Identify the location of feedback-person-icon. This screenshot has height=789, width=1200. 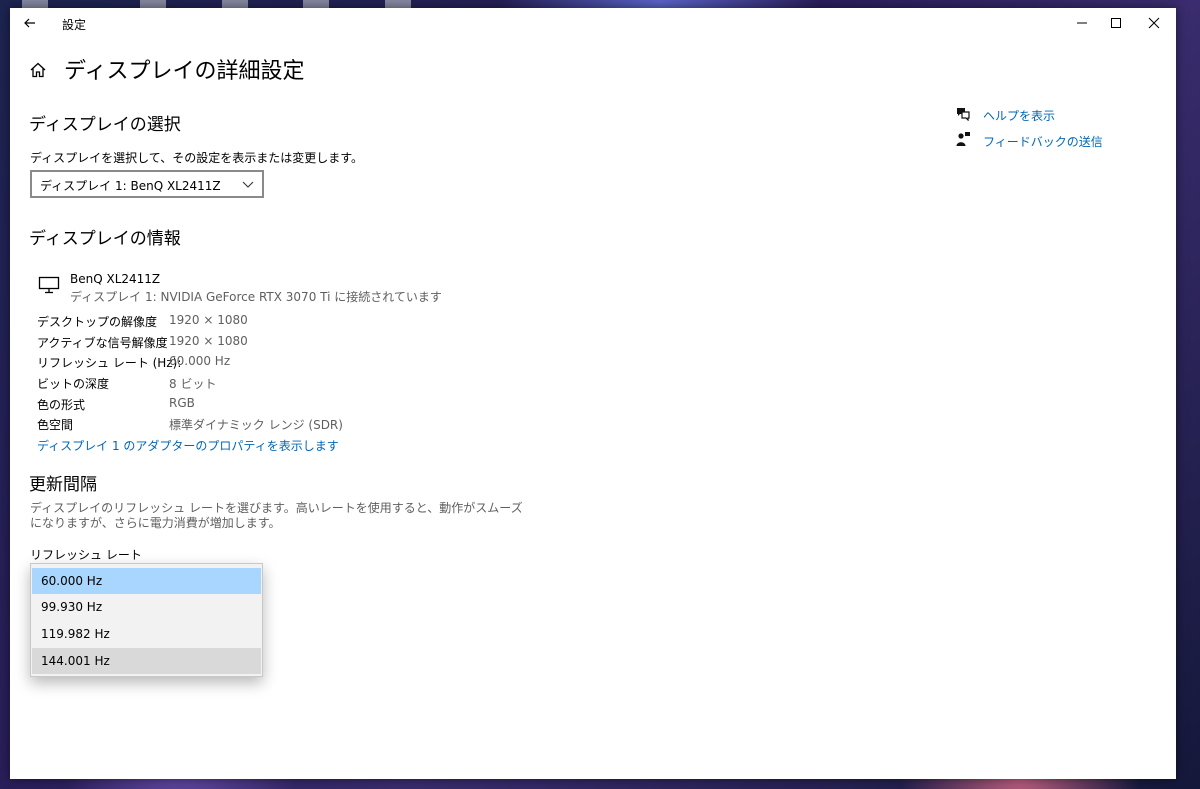
(963, 139).